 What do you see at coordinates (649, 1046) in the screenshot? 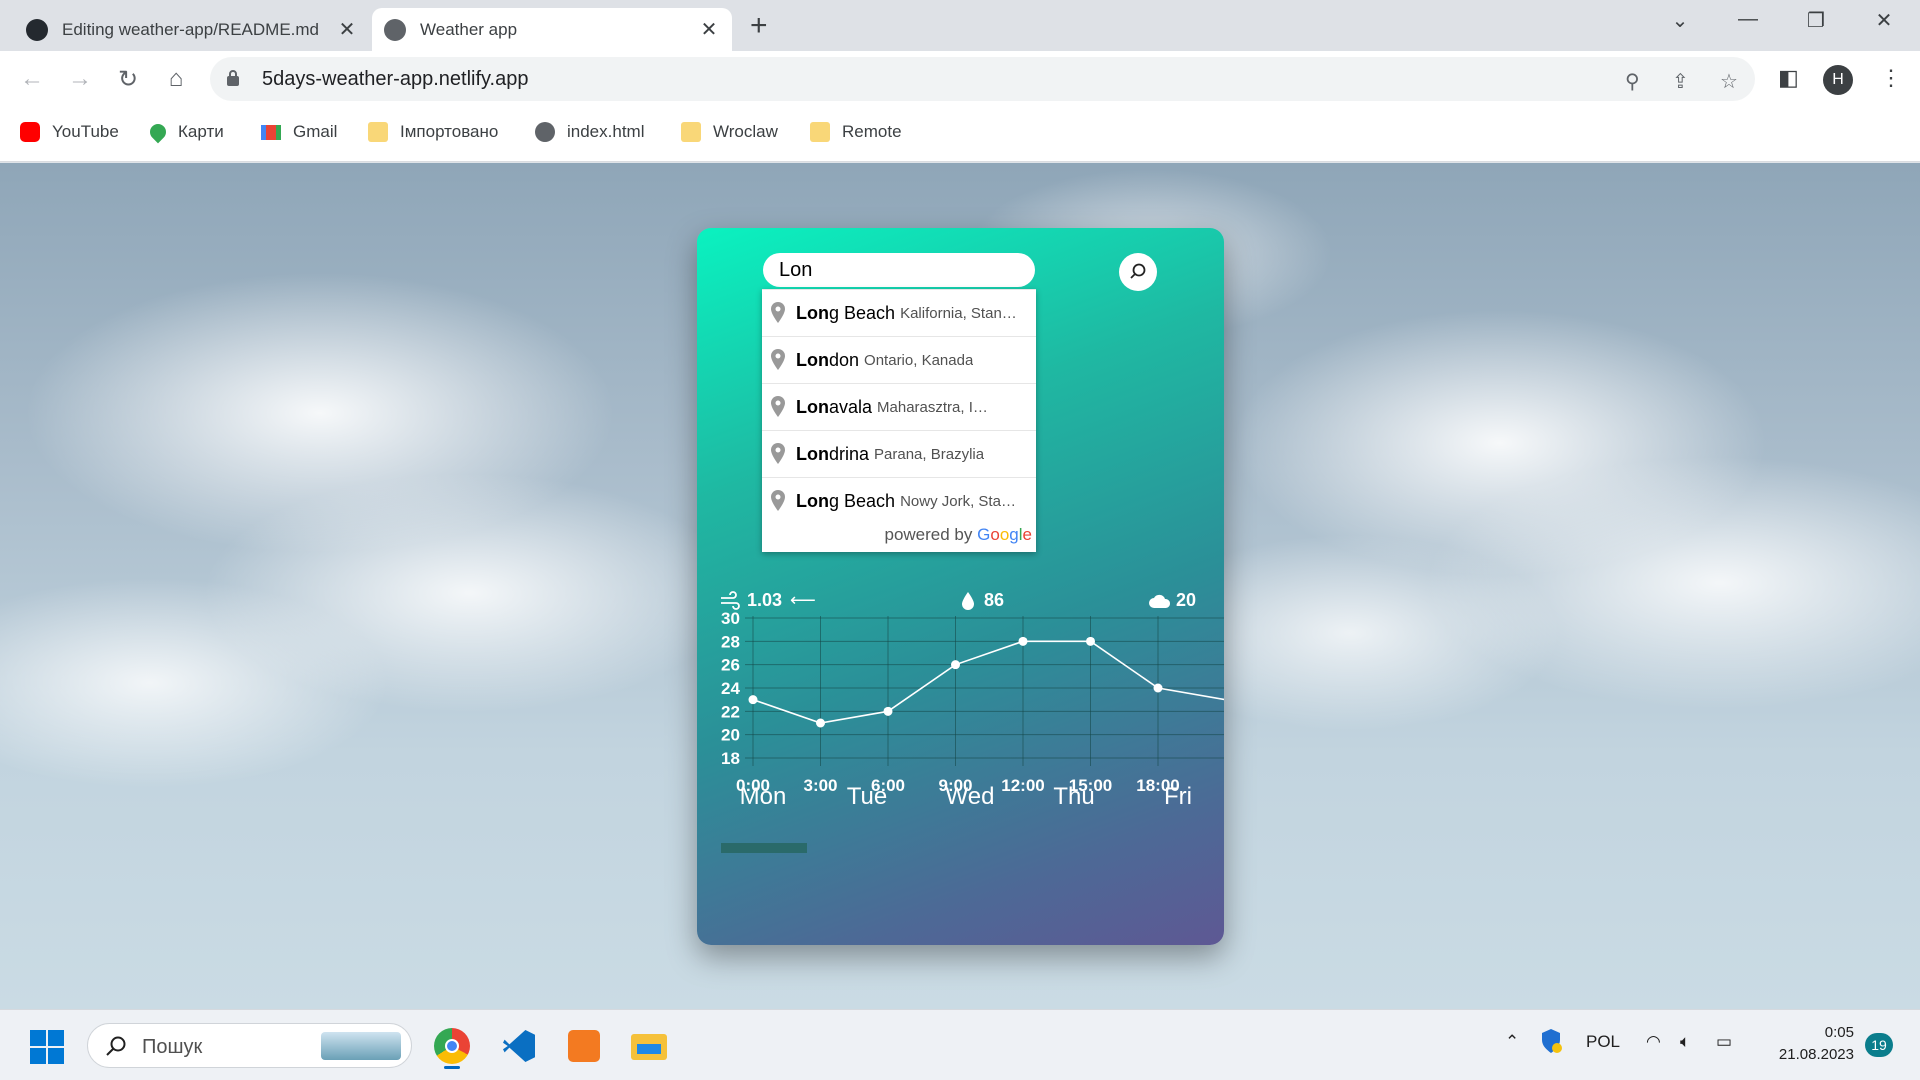
I see `file-explorer-icon` at bounding box center [649, 1046].